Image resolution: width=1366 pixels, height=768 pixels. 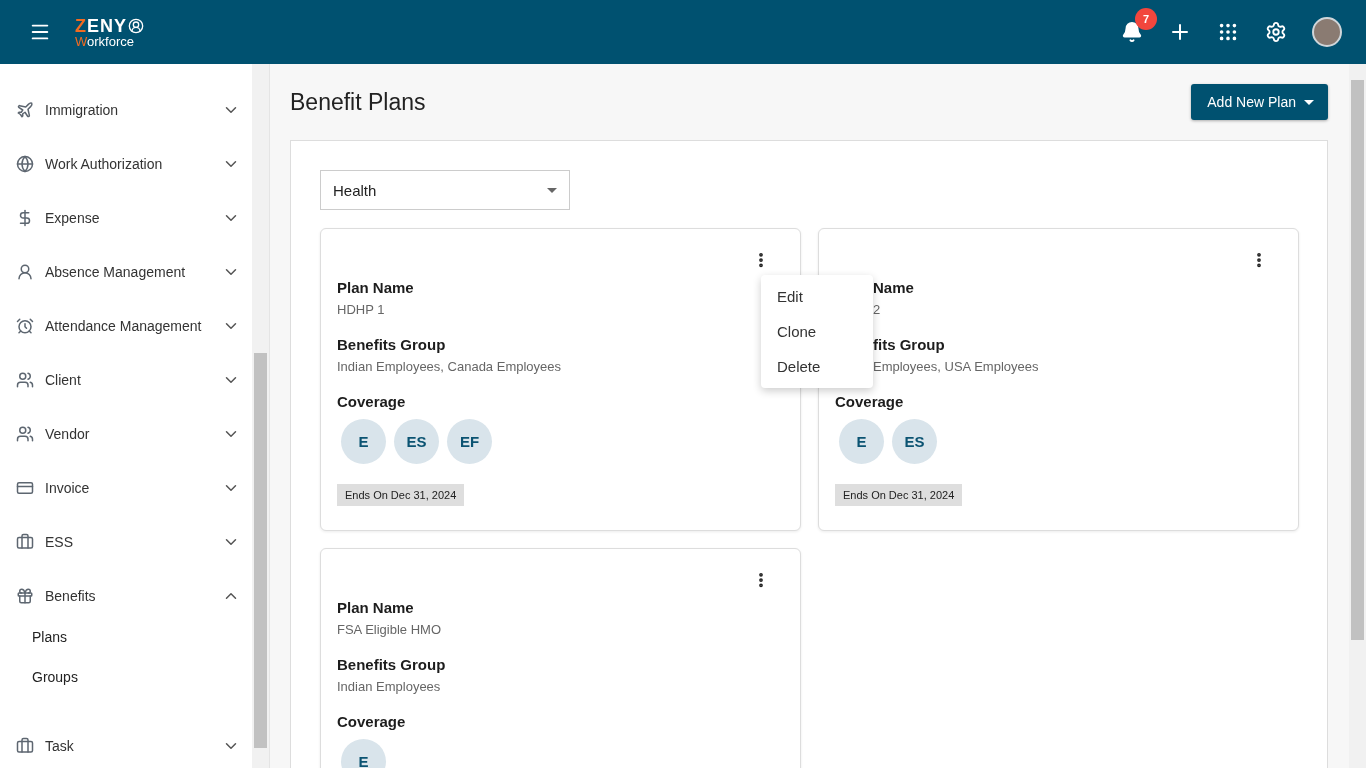 What do you see at coordinates (109, 32) in the screenshot?
I see `logo: ZENY Workforce` at bounding box center [109, 32].